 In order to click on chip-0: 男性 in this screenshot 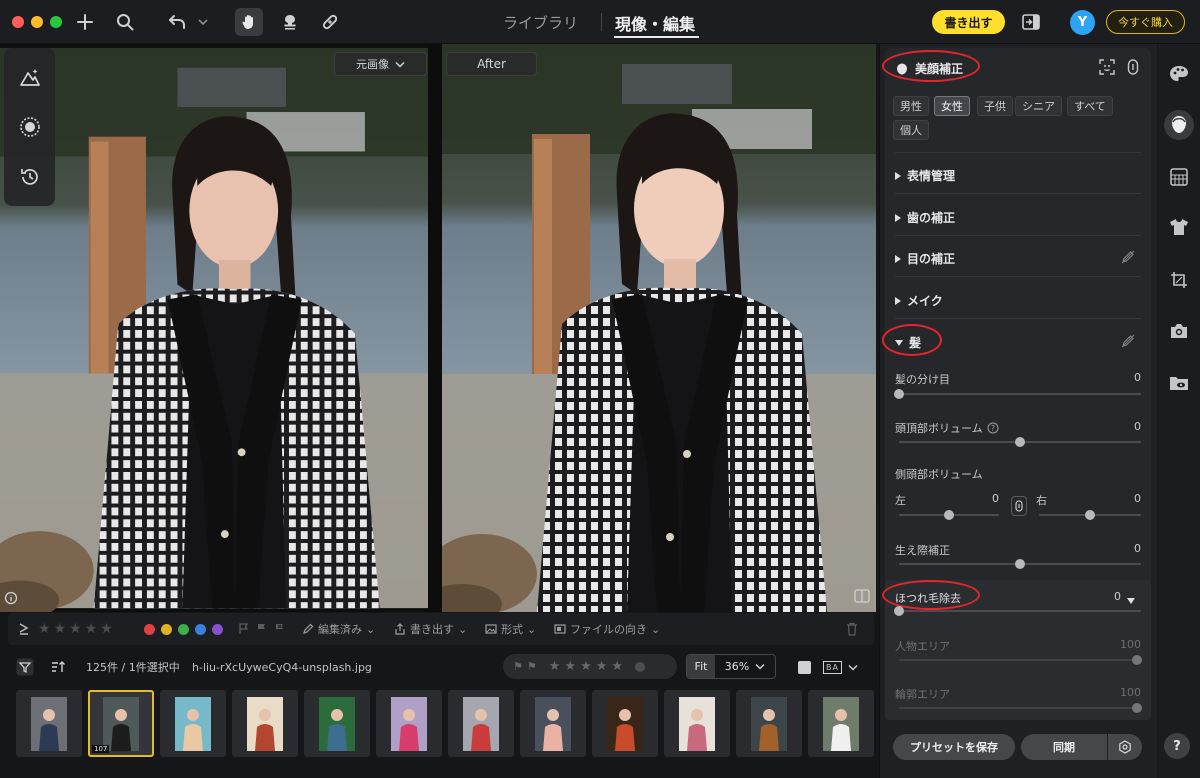, I will do `click(911, 106)`.